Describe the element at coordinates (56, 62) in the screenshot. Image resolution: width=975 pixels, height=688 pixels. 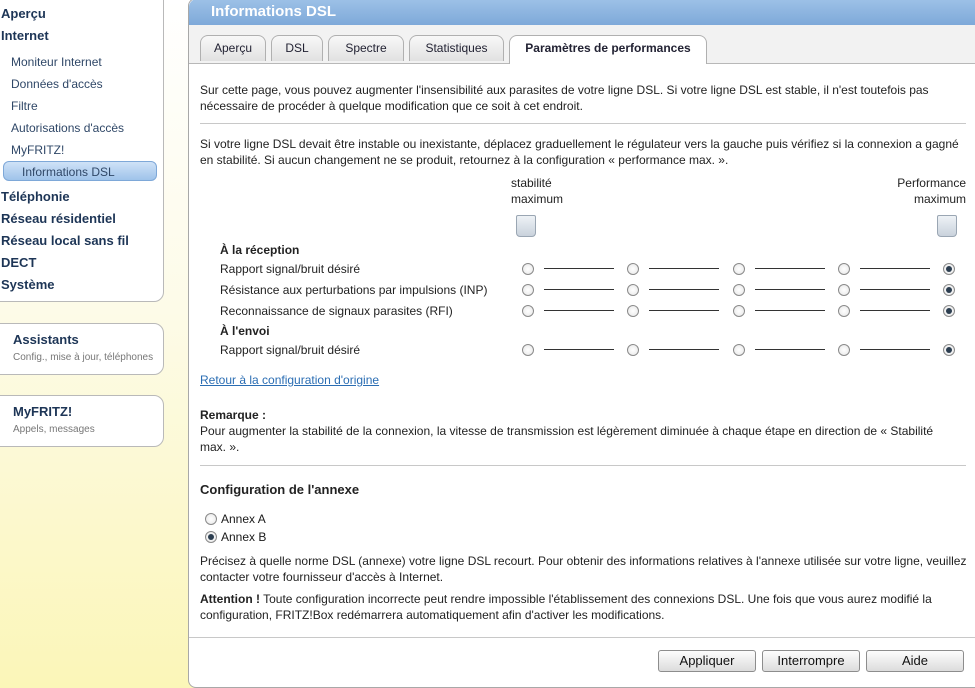
I see `sidebar-item-moniteur-internet: Moniteur Internet` at that location.